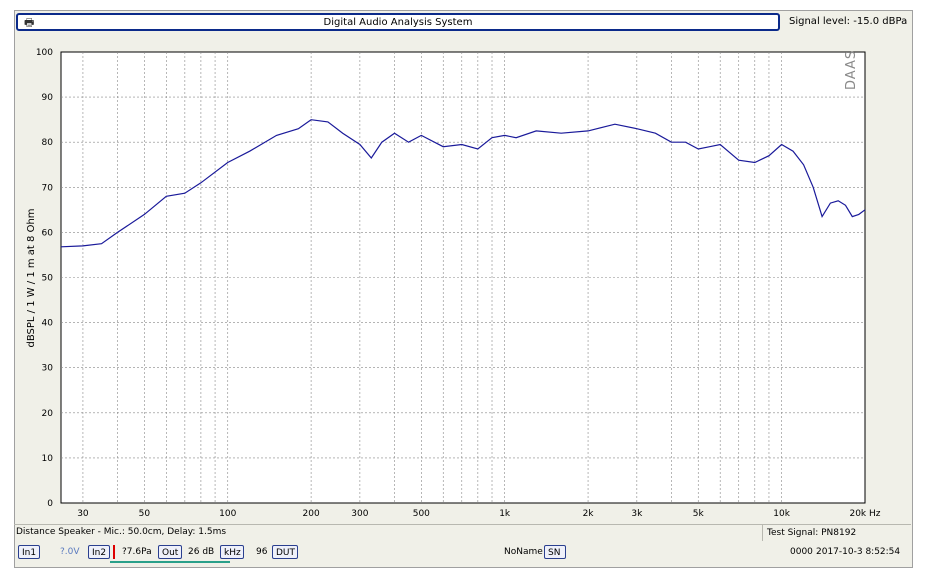  I want to click on x-tick-label: 50, so click(145, 514).